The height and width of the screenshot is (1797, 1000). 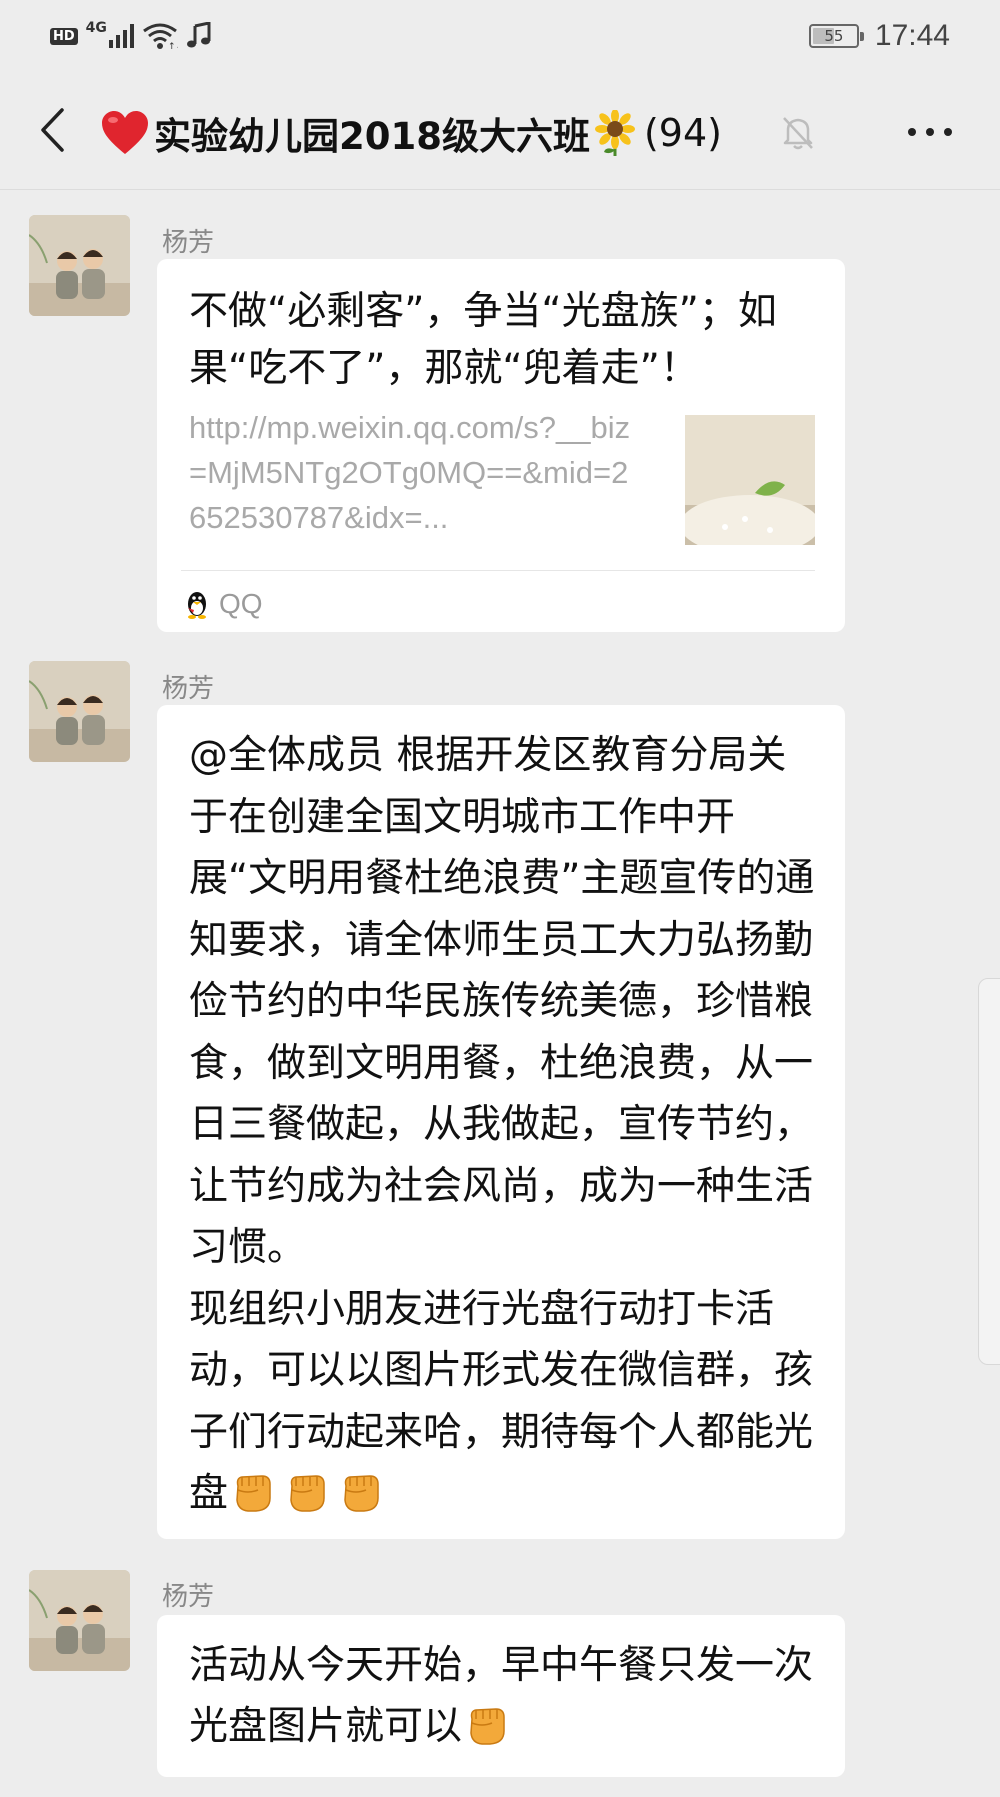 What do you see at coordinates (125, 132) in the screenshot?
I see `heart-emoji-icon` at bounding box center [125, 132].